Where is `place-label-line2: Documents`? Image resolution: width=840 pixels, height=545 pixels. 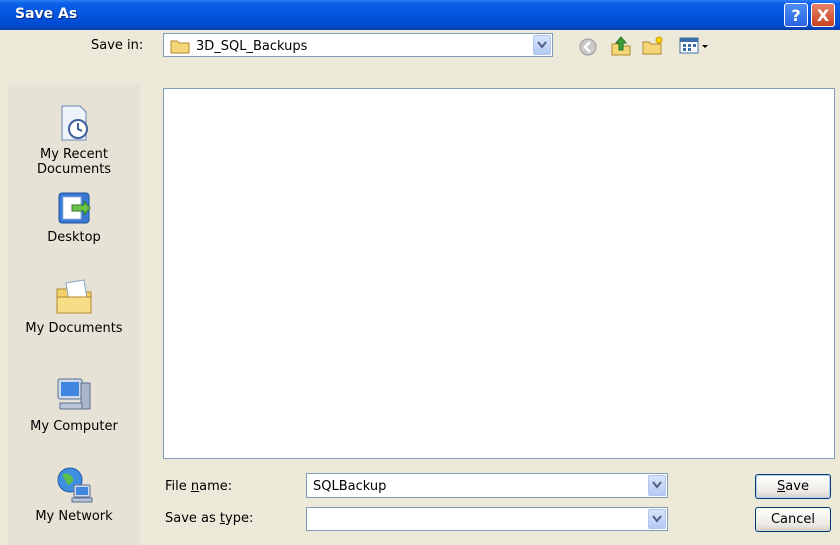
place-label-line2: Documents is located at coordinates (74, 169).